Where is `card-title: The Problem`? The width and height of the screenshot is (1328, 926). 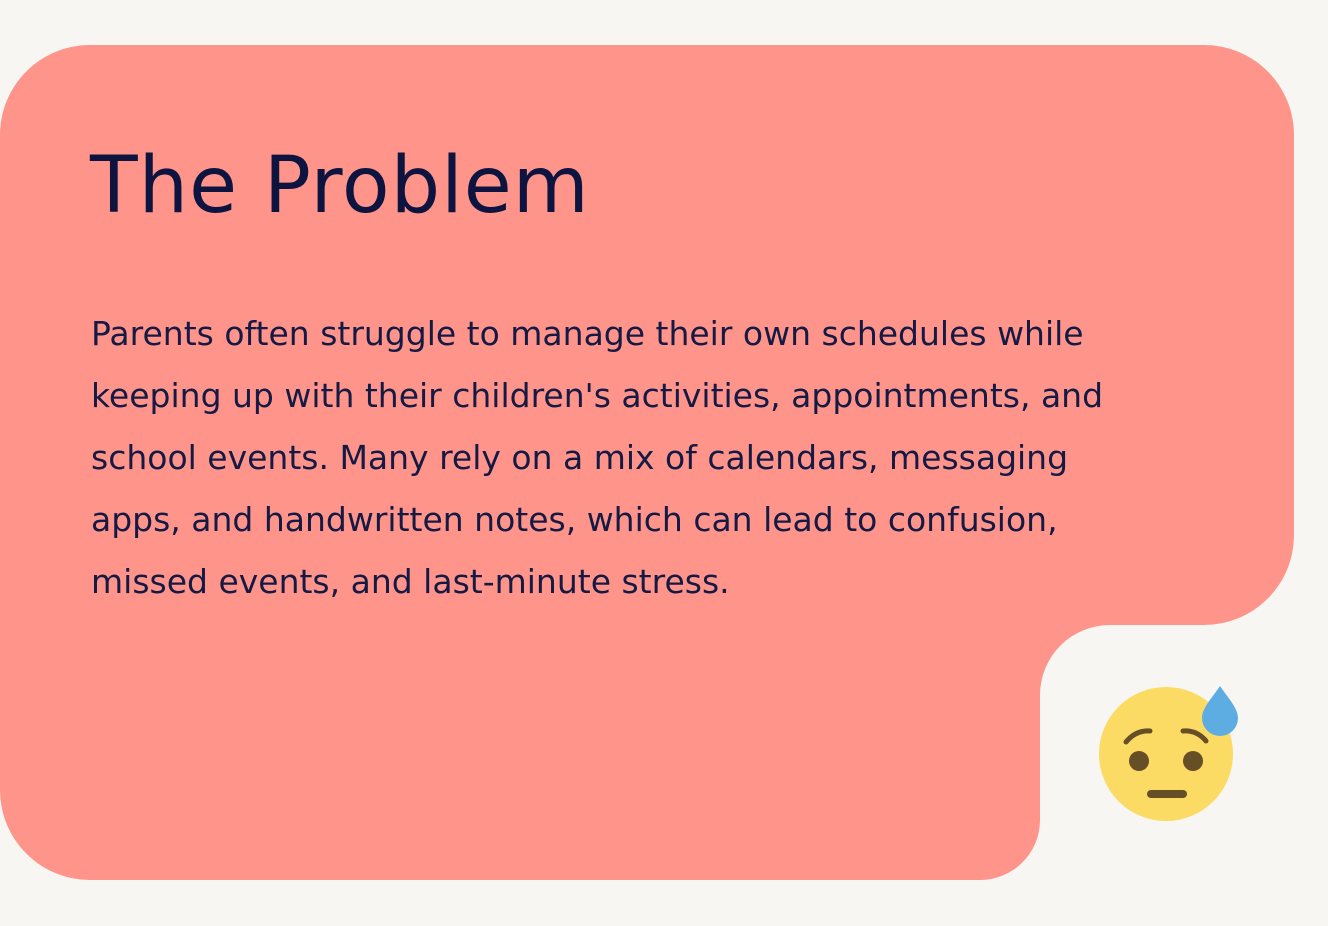
card-title: The Problem is located at coordinates (340, 186).